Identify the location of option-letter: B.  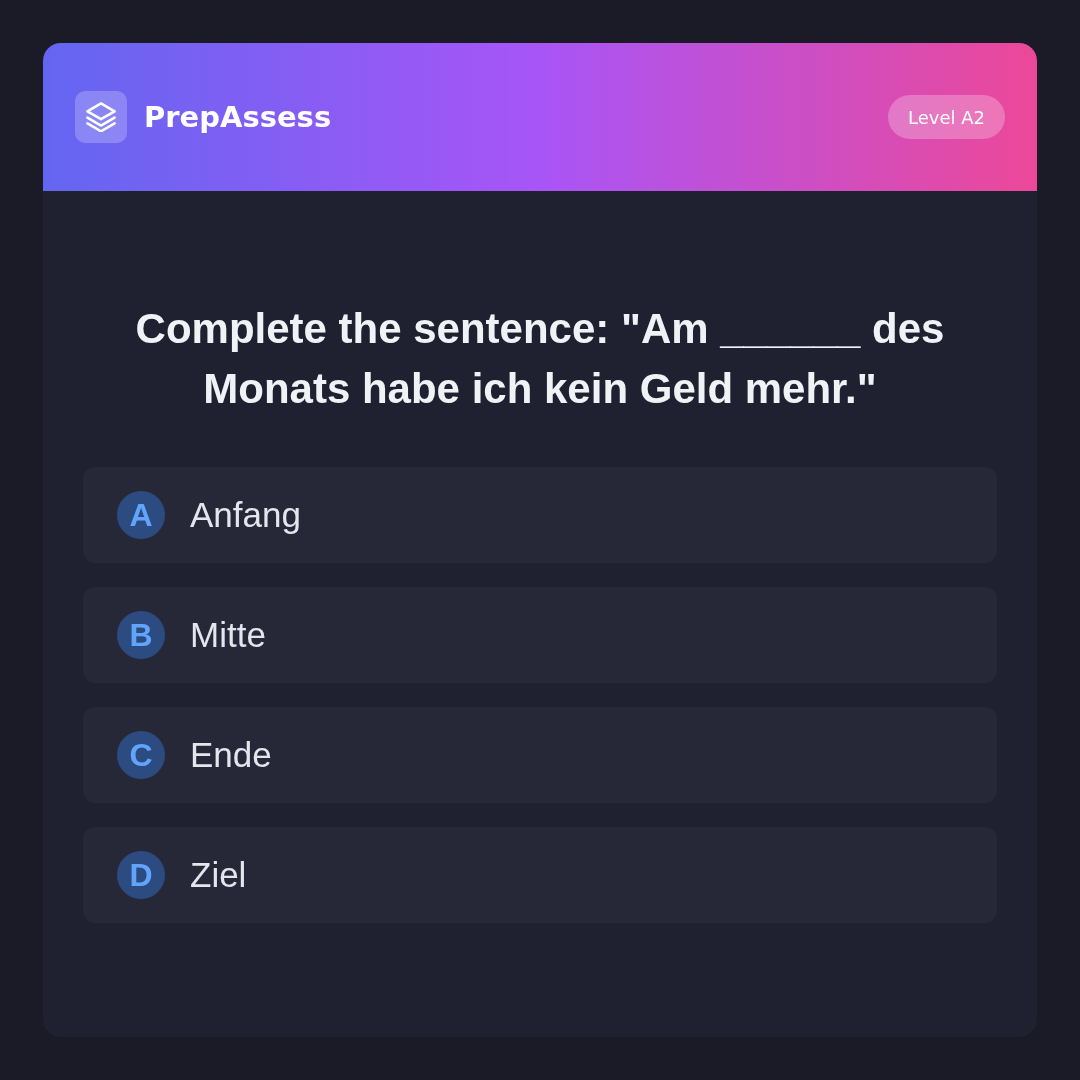
(141, 635).